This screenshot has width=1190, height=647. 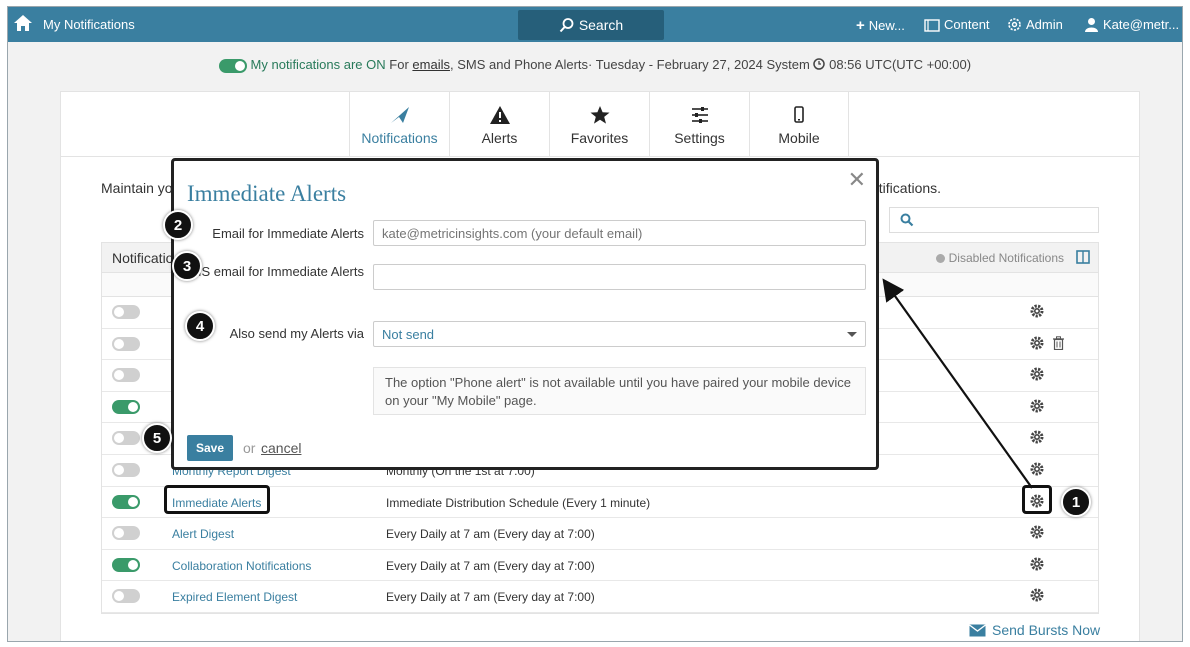 What do you see at coordinates (178, 225) in the screenshot?
I see `callout-2: 2` at bounding box center [178, 225].